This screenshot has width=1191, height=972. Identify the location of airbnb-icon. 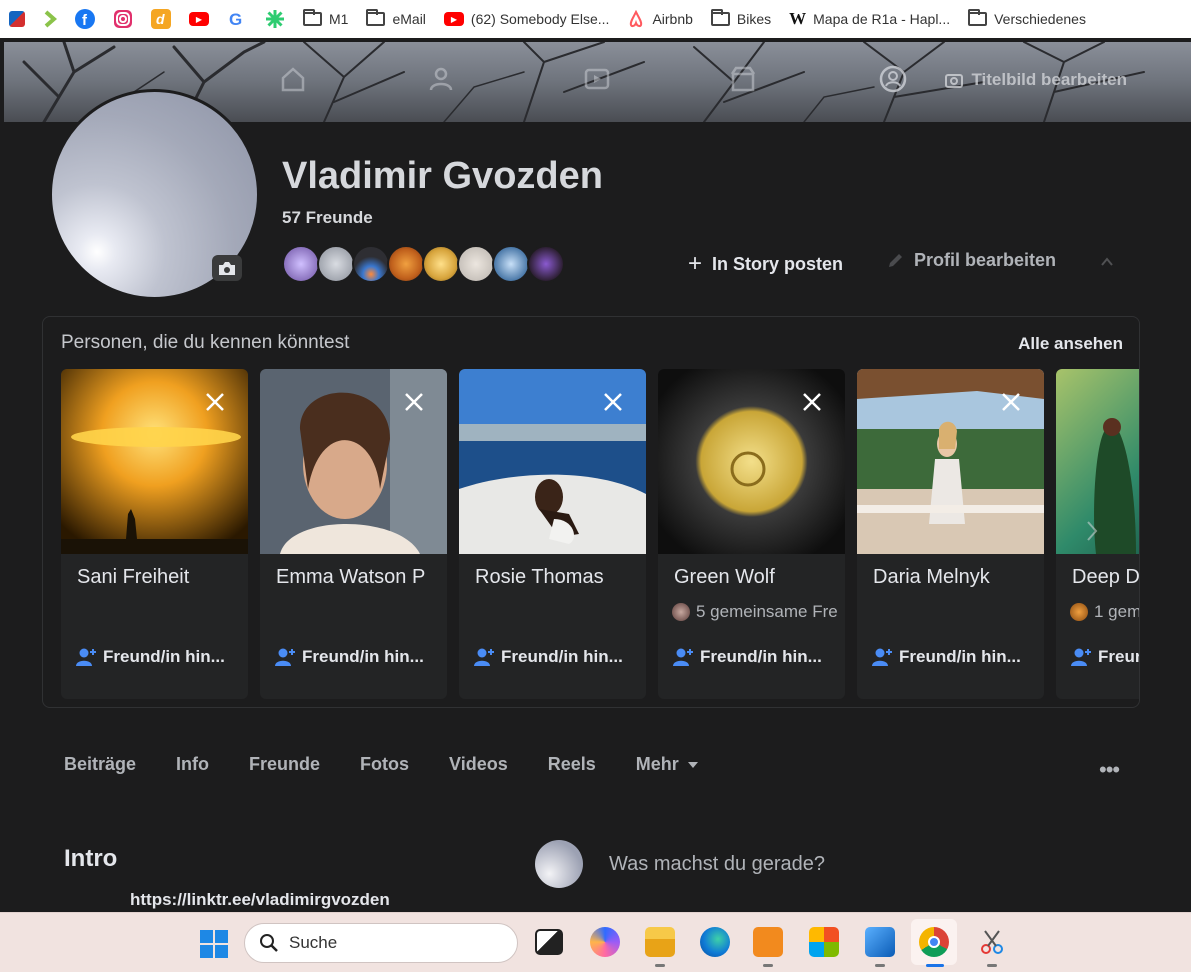
(636, 19).